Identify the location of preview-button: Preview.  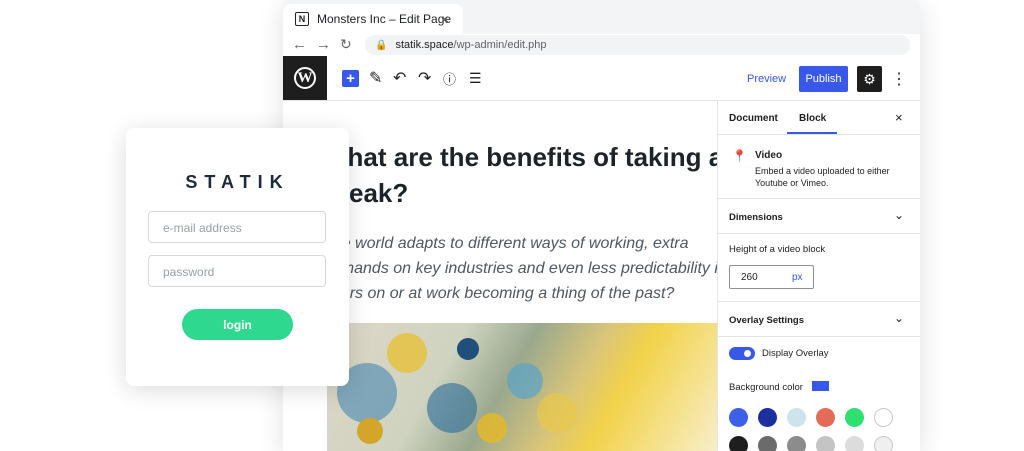
(766, 79).